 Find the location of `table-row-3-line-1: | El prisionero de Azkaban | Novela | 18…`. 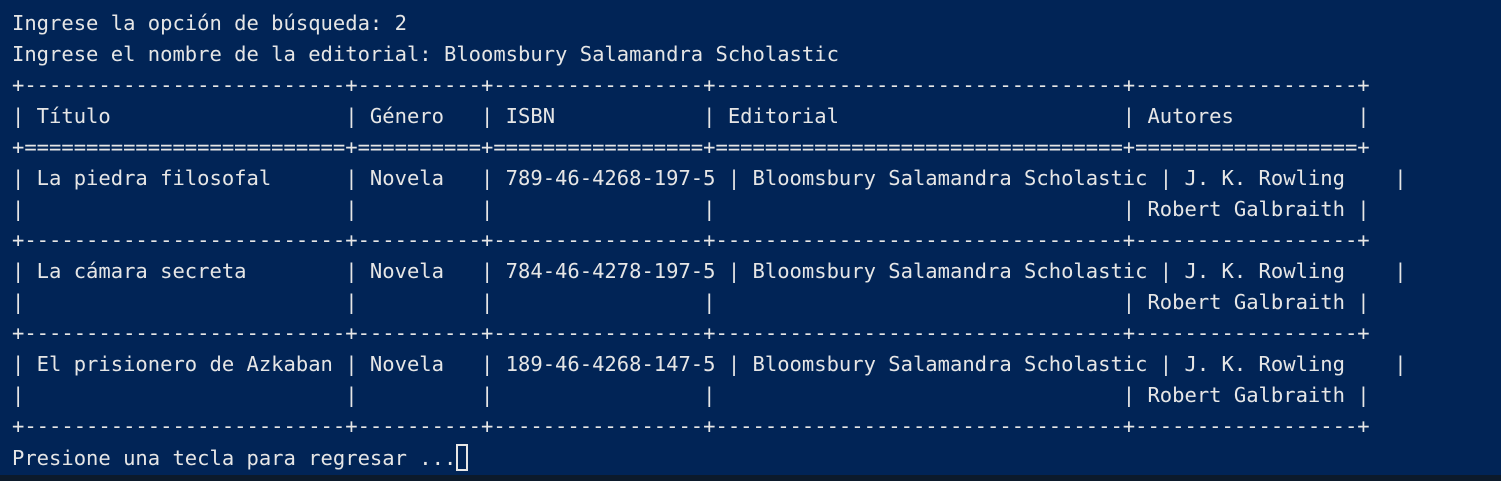

table-row-3-line-1: | El prisionero de Azkaban | Novela | 18… is located at coordinates (709, 364).